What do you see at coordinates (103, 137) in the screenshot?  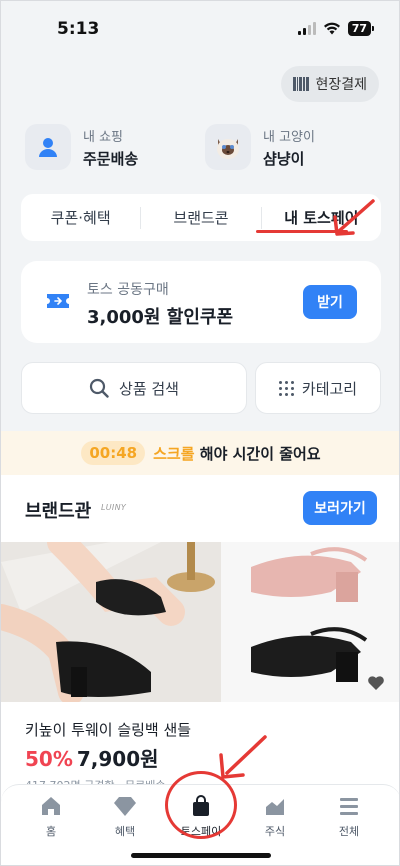 I see `my-shopping-sub: 내 쇼핑` at bounding box center [103, 137].